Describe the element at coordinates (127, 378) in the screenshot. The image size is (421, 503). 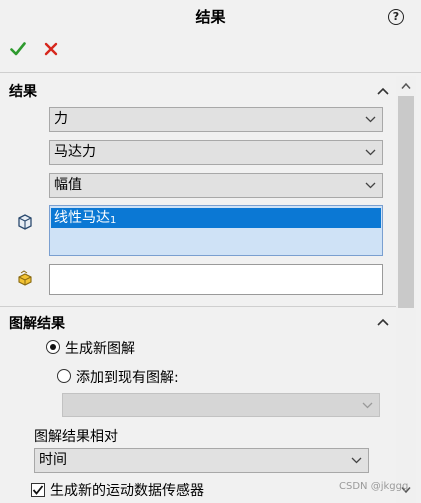
I see `add-to-existing-label: 添加到现有图解:` at that location.